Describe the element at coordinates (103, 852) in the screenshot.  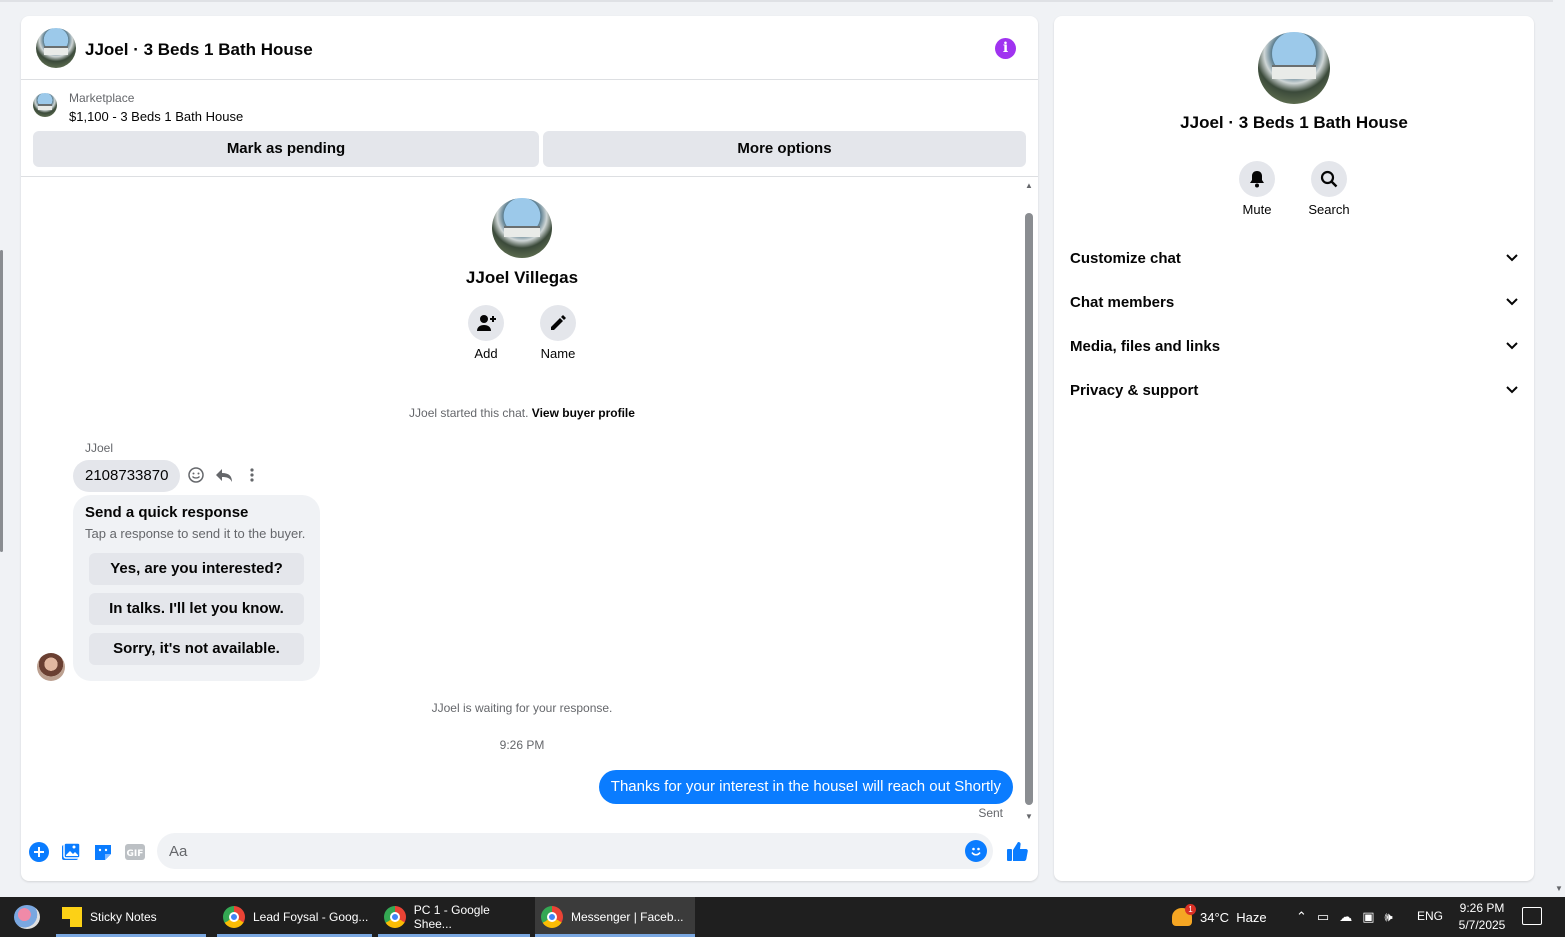
I see `sticker-icon` at that location.